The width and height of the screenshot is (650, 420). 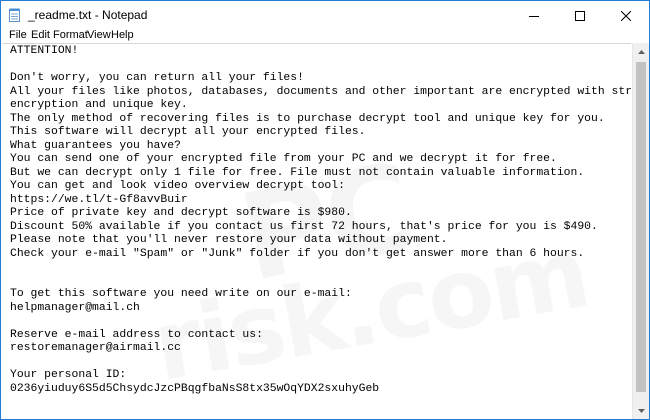 I want to click on document-line: encryption and unique key., so click(x=99, y=105).